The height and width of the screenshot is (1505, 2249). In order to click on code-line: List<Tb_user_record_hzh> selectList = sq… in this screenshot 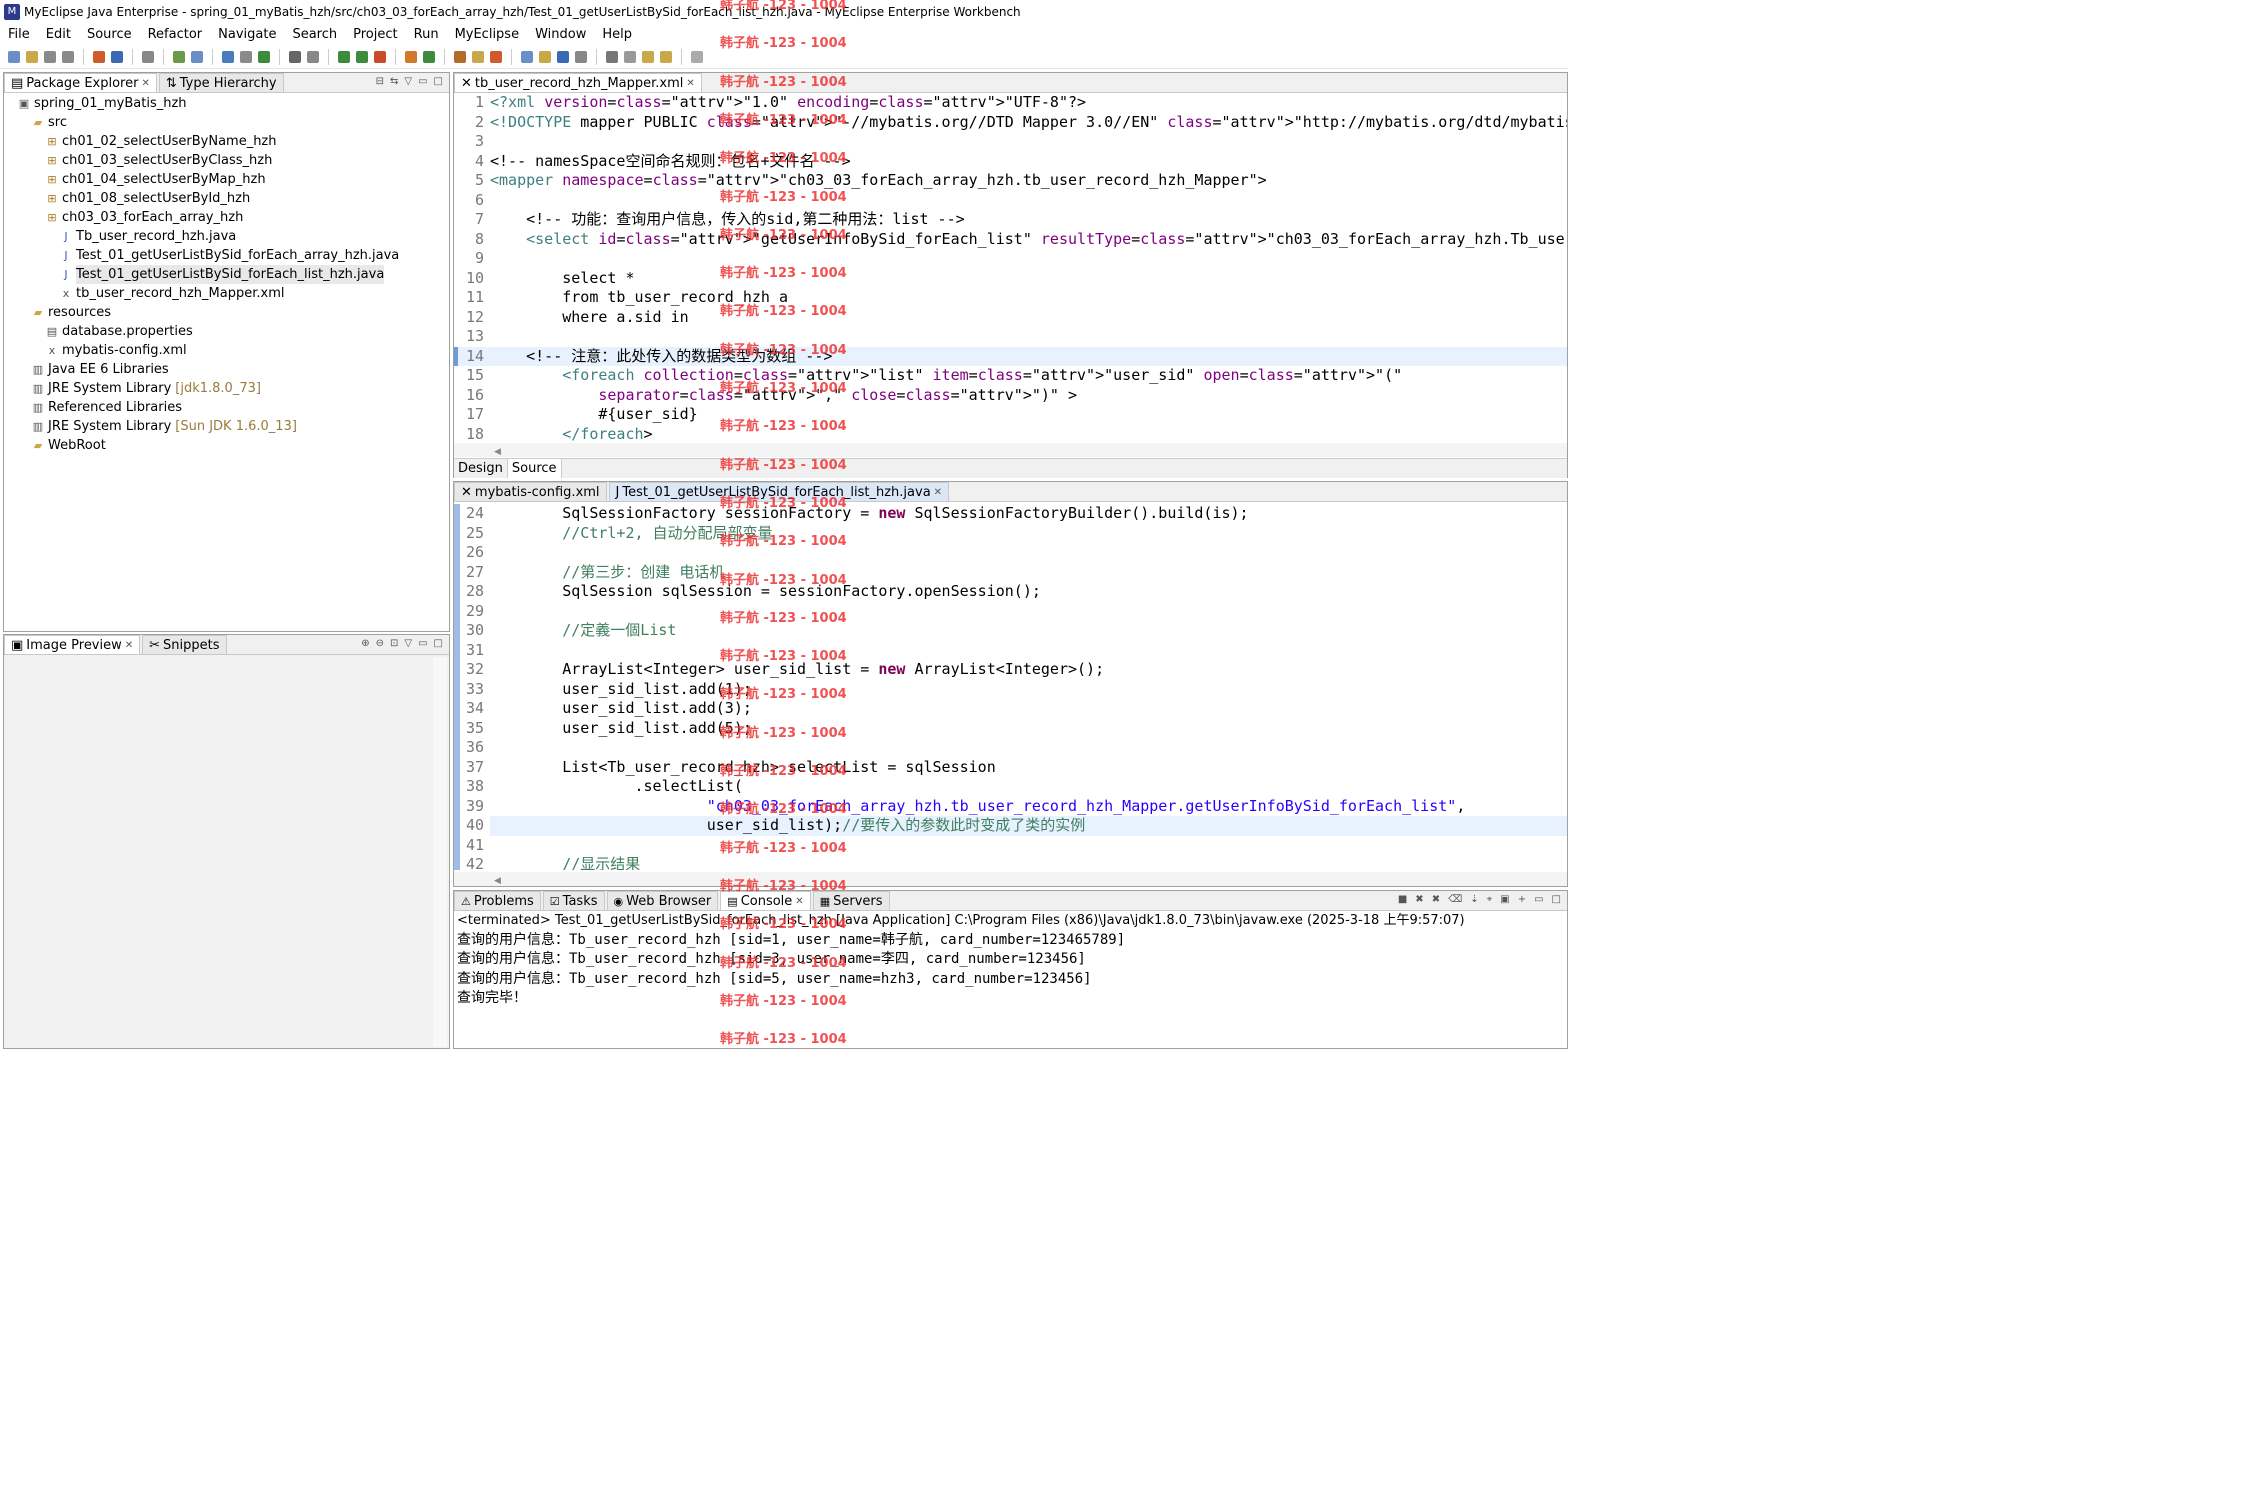, I will do `click(977, 768)`.